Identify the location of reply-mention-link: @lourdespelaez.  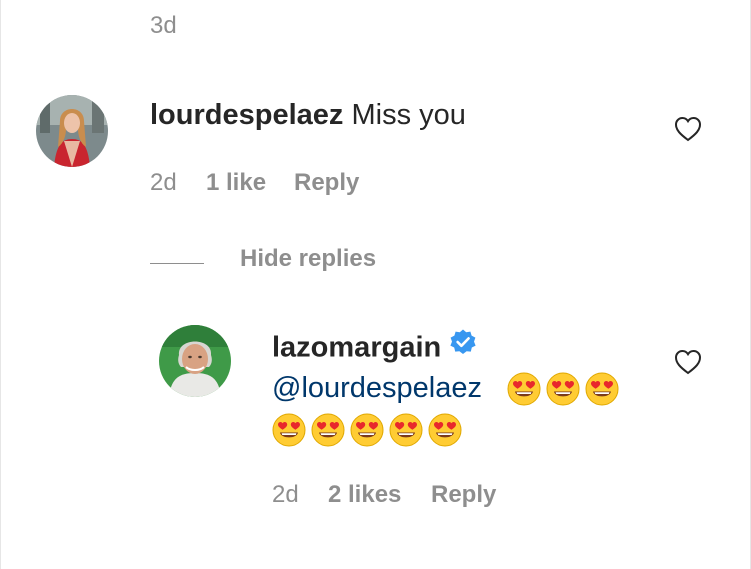
(377, 388).